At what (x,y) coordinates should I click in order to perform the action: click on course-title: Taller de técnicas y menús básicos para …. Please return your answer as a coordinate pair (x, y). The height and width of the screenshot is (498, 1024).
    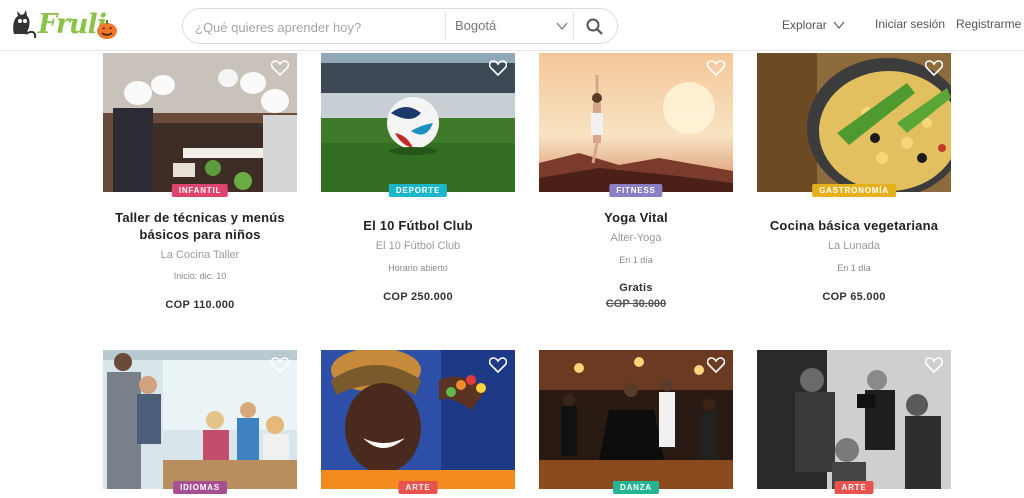
    Looking at the image, I should click on (200, 226).